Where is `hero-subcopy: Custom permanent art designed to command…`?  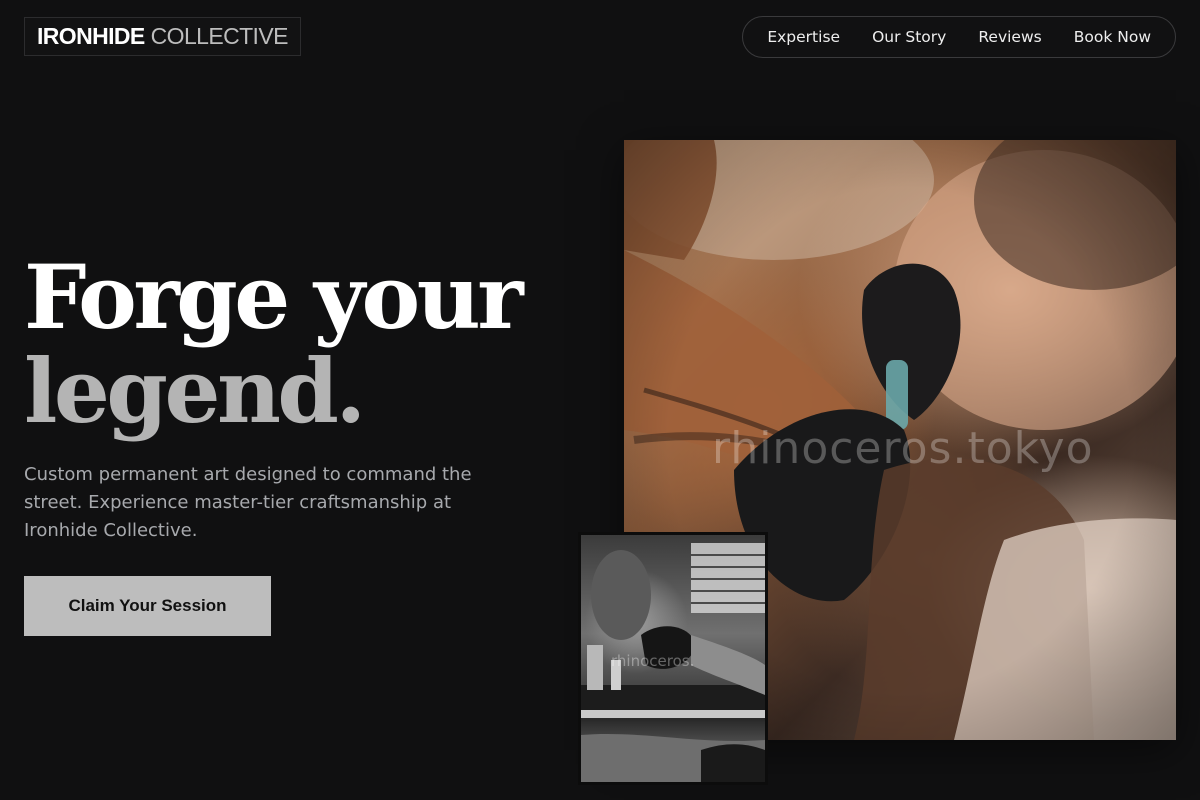 hero-subcopy: Custom permanent art designed to command… is located at coordinates (248, 502).